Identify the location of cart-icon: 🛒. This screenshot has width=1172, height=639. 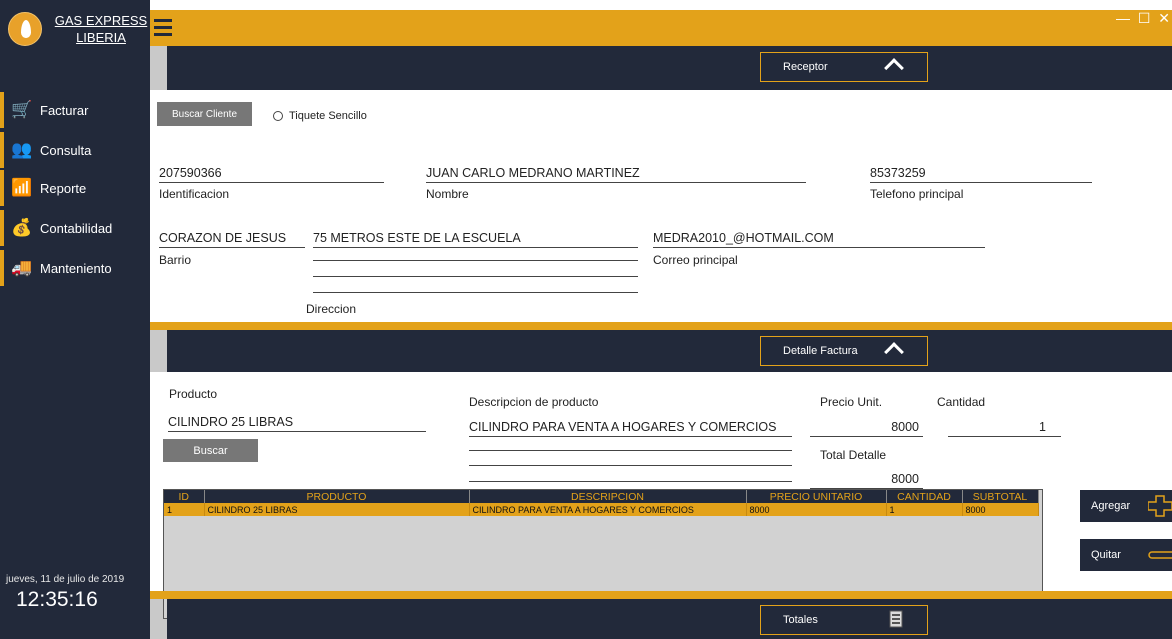
(22, 109).